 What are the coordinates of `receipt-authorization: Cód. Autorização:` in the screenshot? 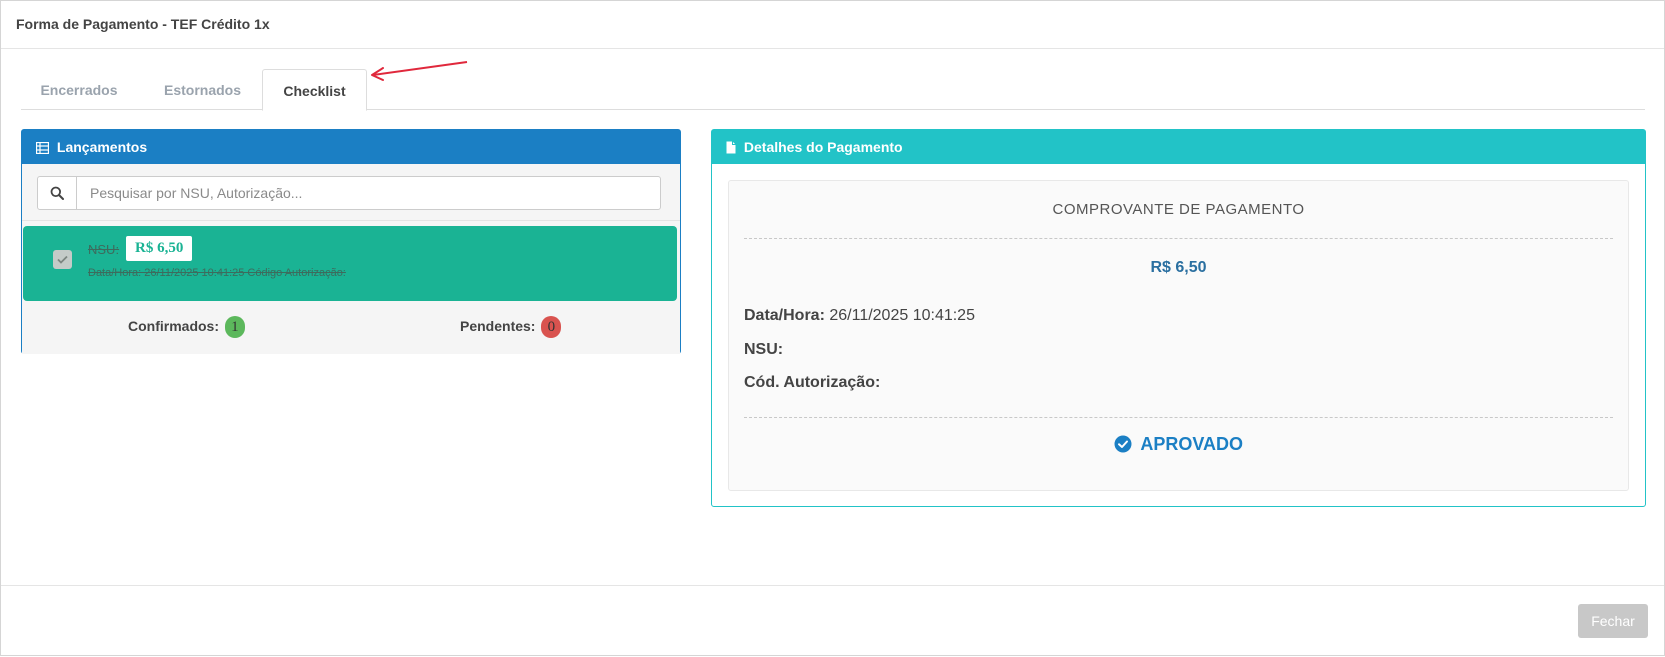 It's located at (812, 383).